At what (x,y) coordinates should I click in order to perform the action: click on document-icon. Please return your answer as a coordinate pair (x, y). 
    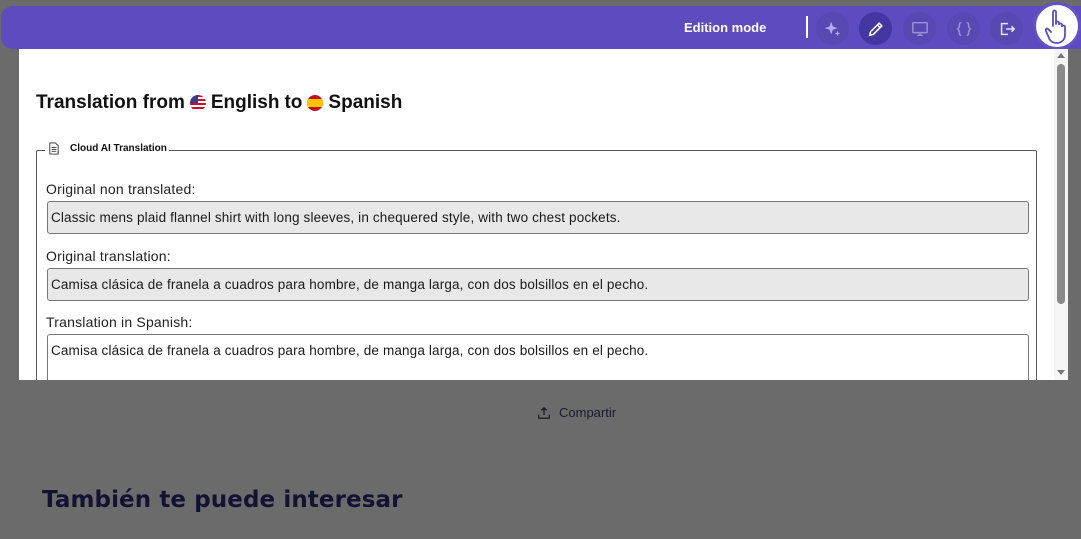
    Looking at the image, I should click on (54, 148).